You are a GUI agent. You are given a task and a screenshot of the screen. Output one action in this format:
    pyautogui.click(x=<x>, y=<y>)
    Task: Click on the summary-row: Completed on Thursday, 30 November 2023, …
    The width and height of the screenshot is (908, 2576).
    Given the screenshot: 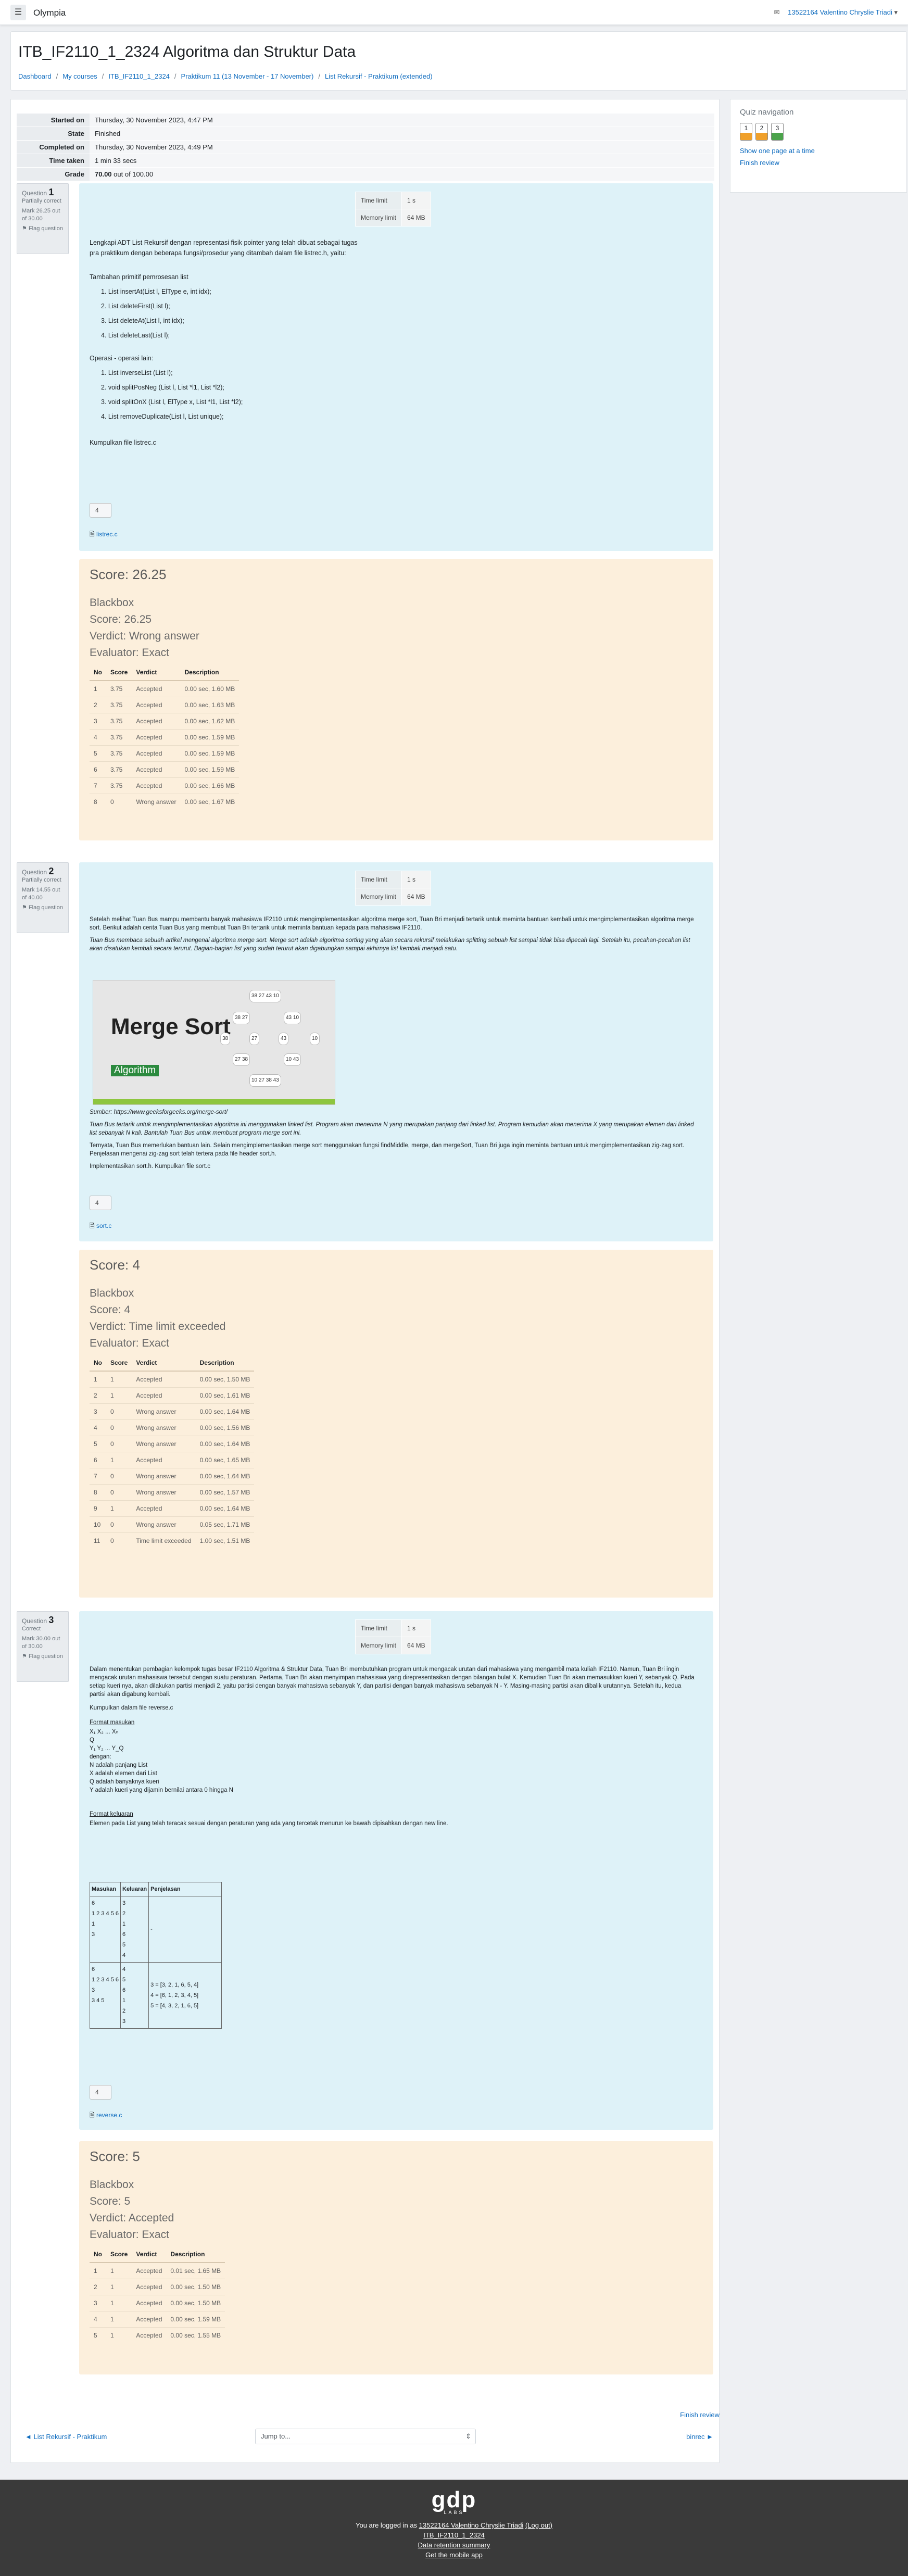 What is the action you would take?
    pyautogui.click(x=366, y=147)
    